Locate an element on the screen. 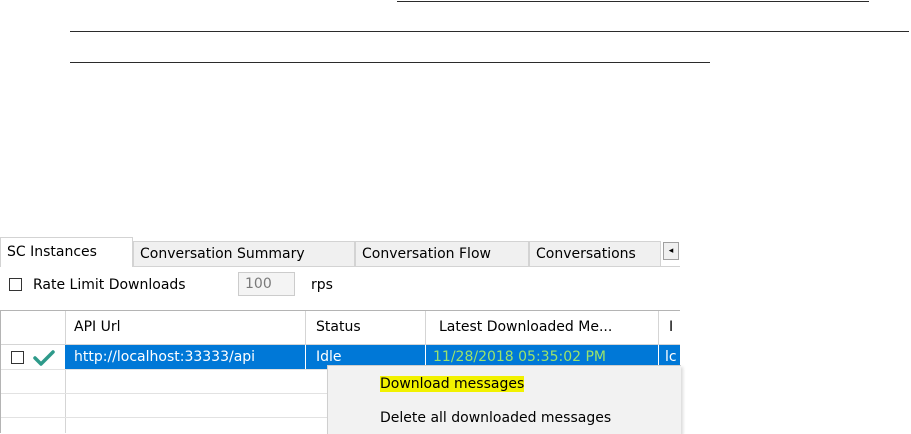  rate-limit-label: Rate Limit Downloads is located at coordinates (109, 285).